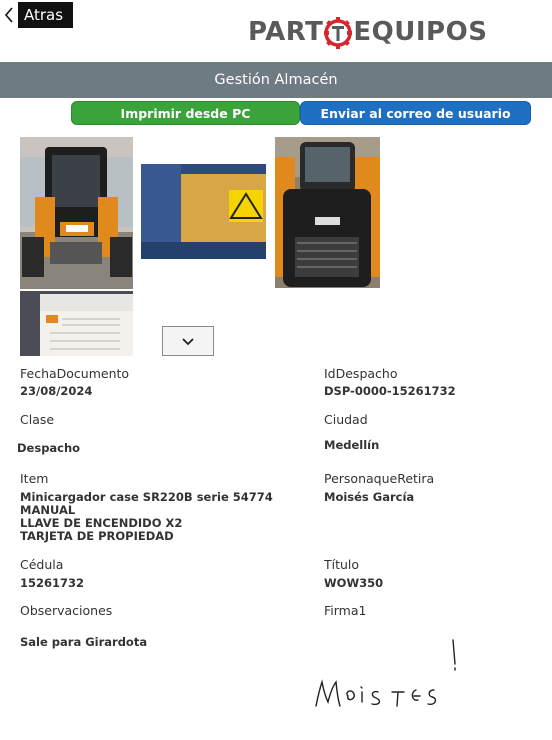 This screenshot has height=740, width=552. Describe the element at coordinates (342, 564) in the screenshot. I see `titulo-label: Título` at that location.